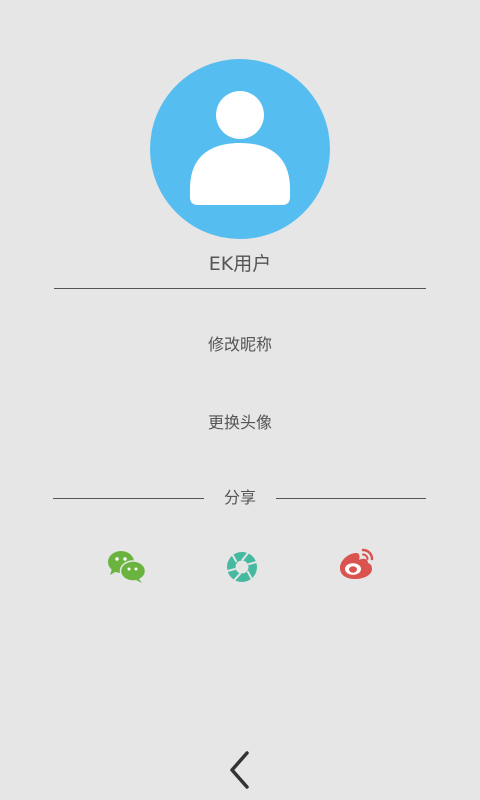  I want to click on username-divider, so click(240, 288).